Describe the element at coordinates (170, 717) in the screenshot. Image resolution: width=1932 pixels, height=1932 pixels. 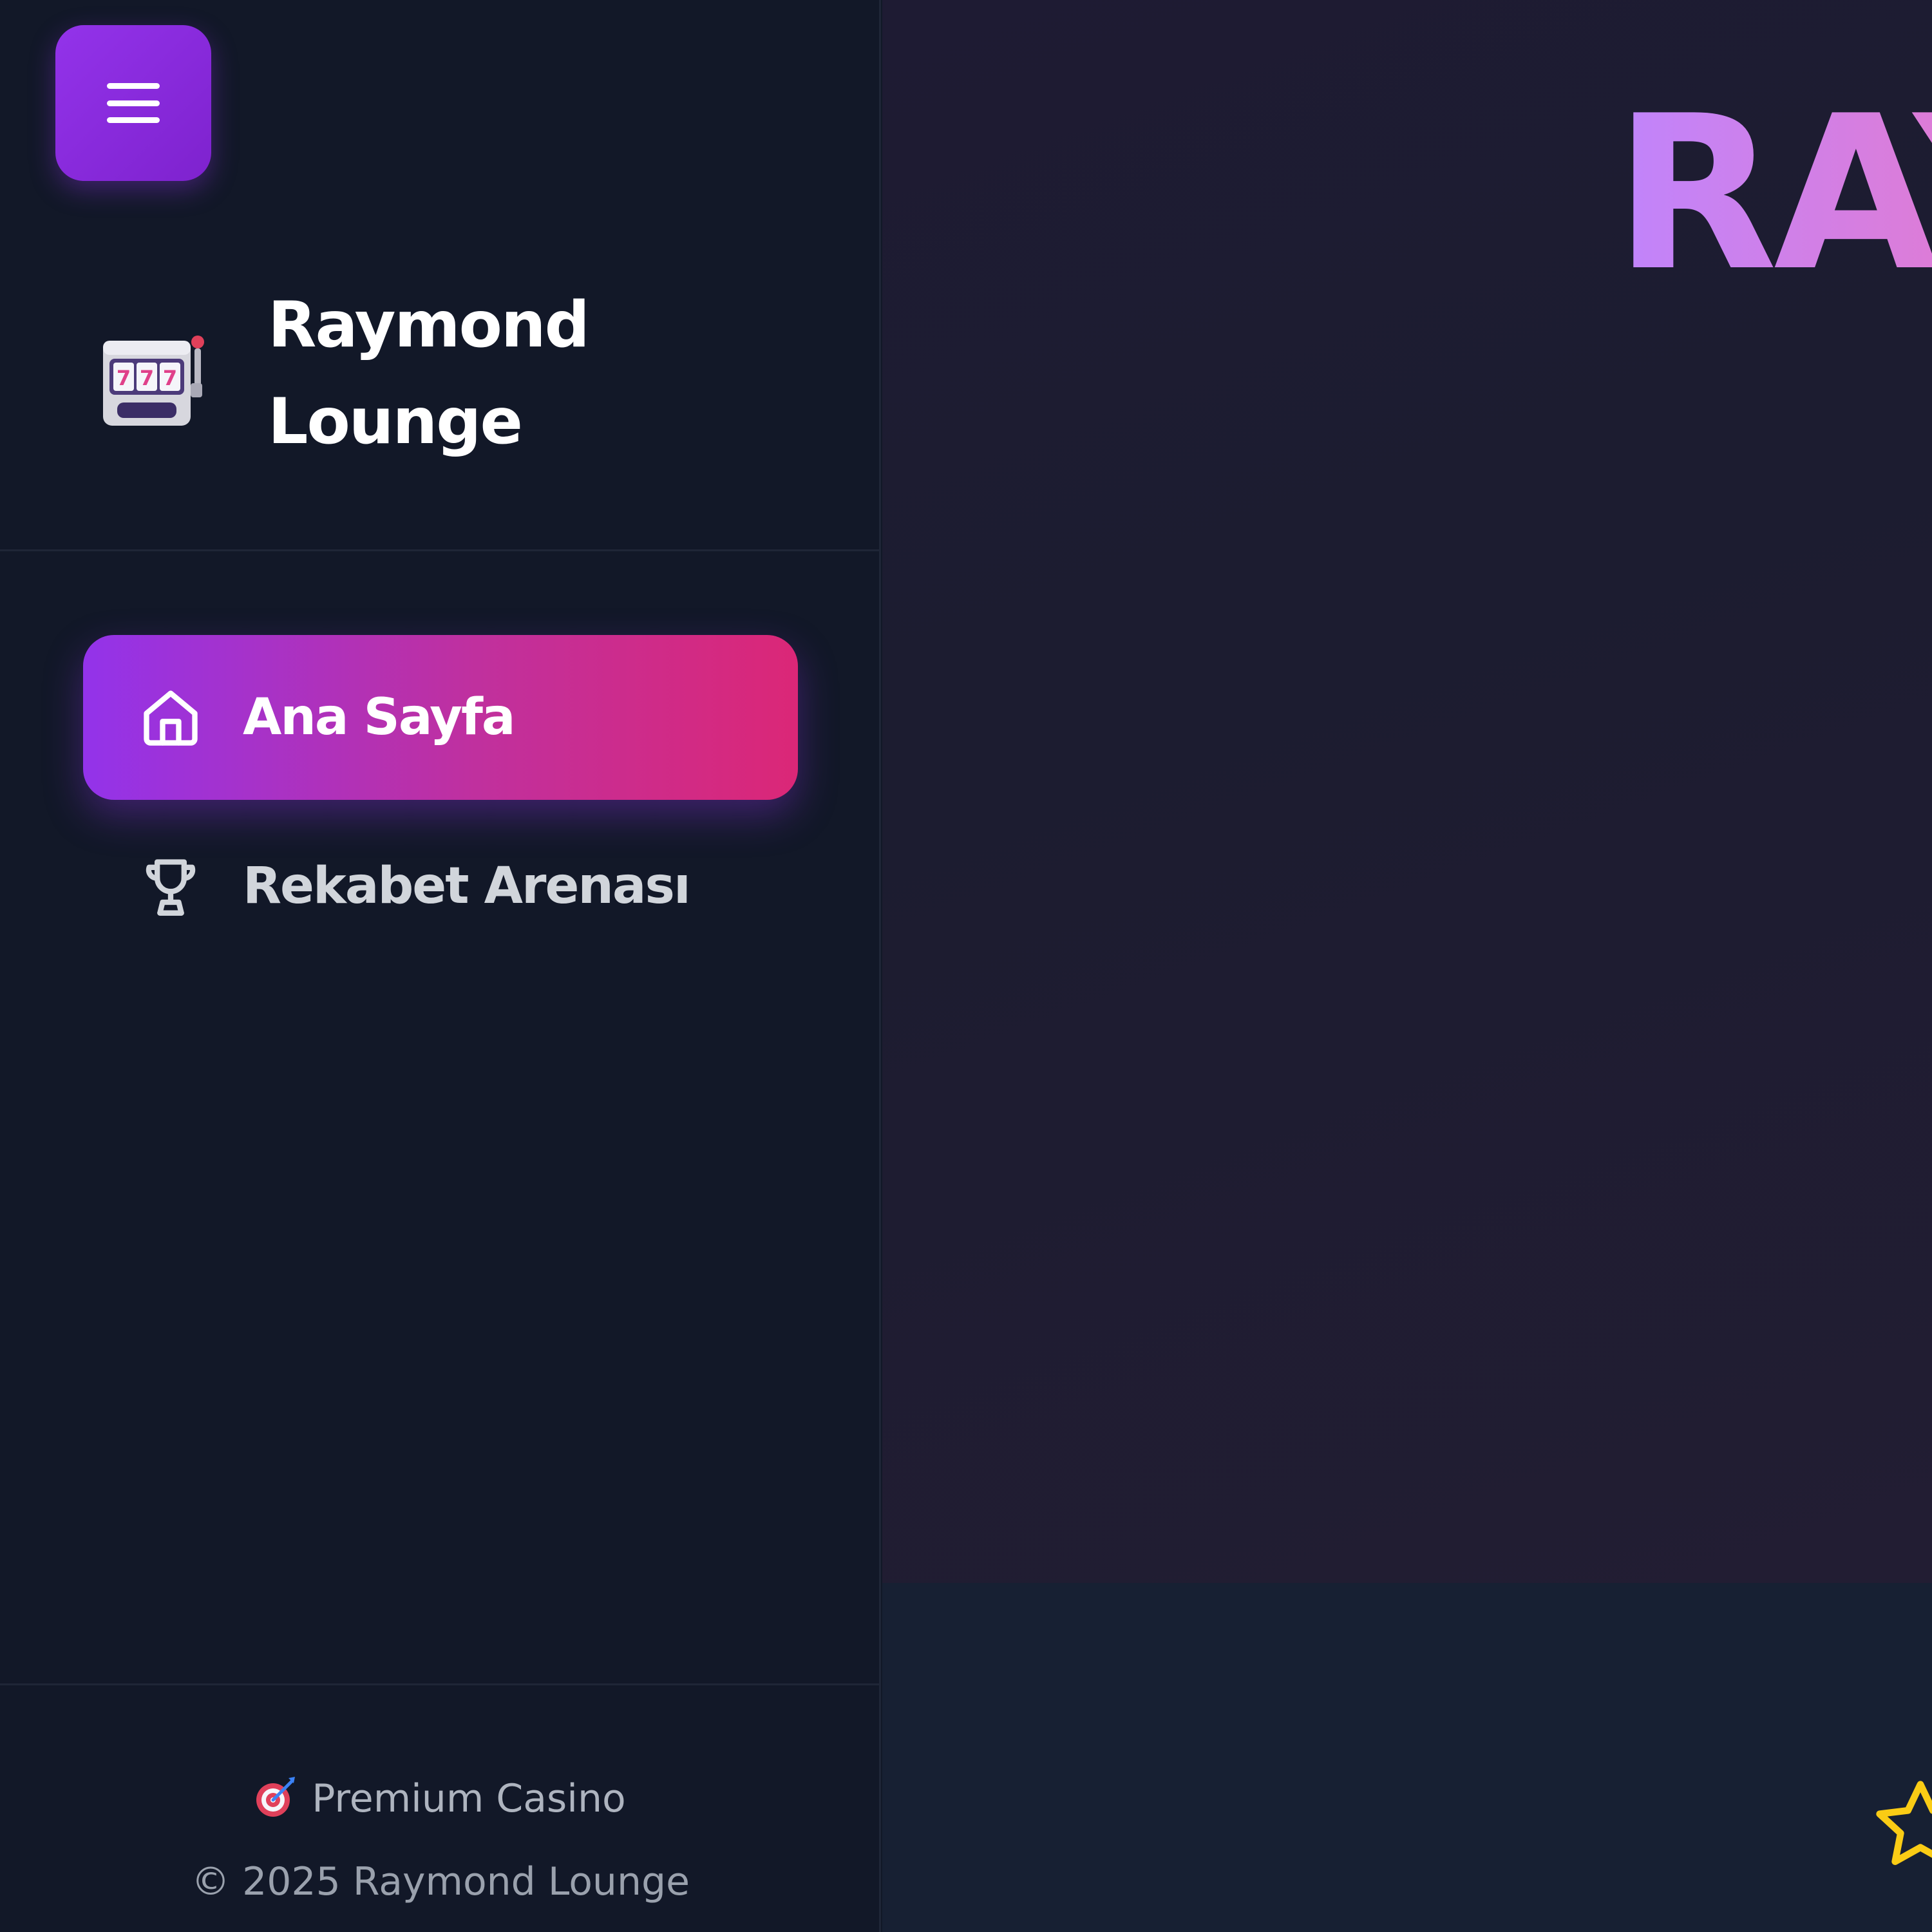
I see `home-icon` at that location.